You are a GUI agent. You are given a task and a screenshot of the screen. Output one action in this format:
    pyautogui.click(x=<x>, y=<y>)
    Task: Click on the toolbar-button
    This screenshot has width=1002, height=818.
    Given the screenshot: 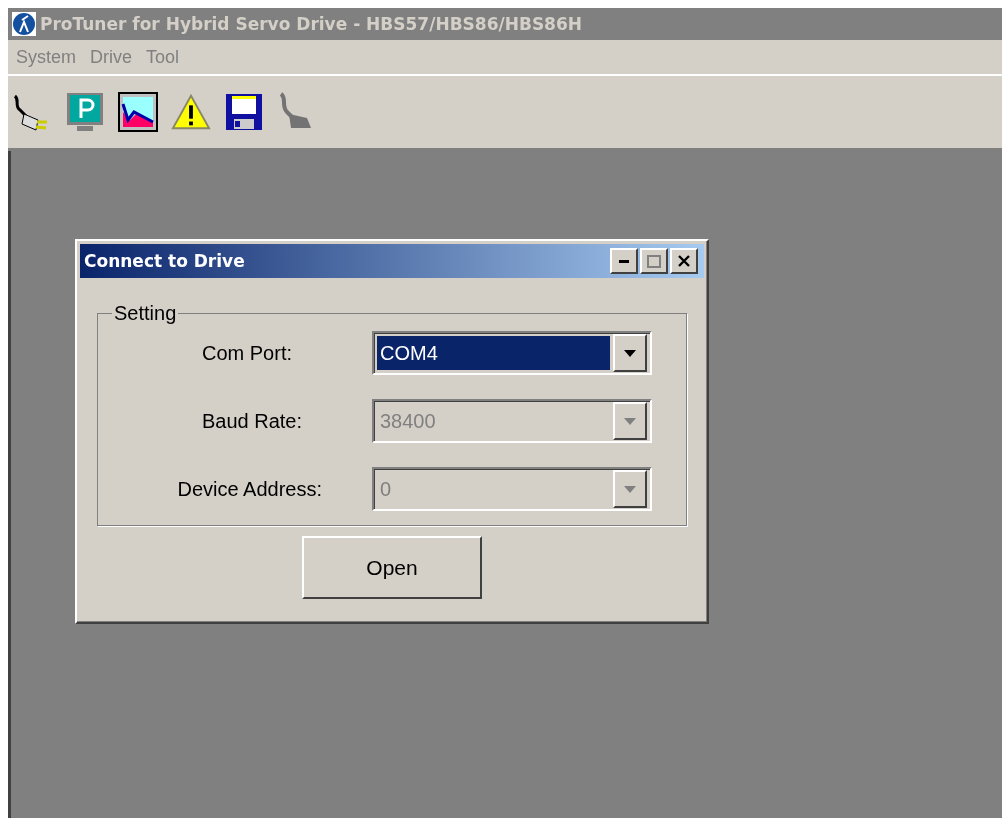 What is the action you would take?
    pyautogui.click(x=138, y=112)
    